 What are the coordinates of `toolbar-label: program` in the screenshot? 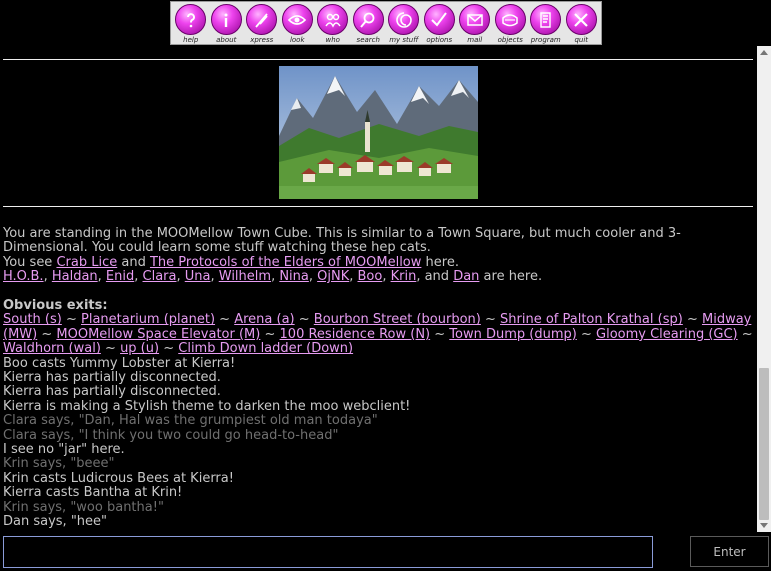 It's located at (545, 40).